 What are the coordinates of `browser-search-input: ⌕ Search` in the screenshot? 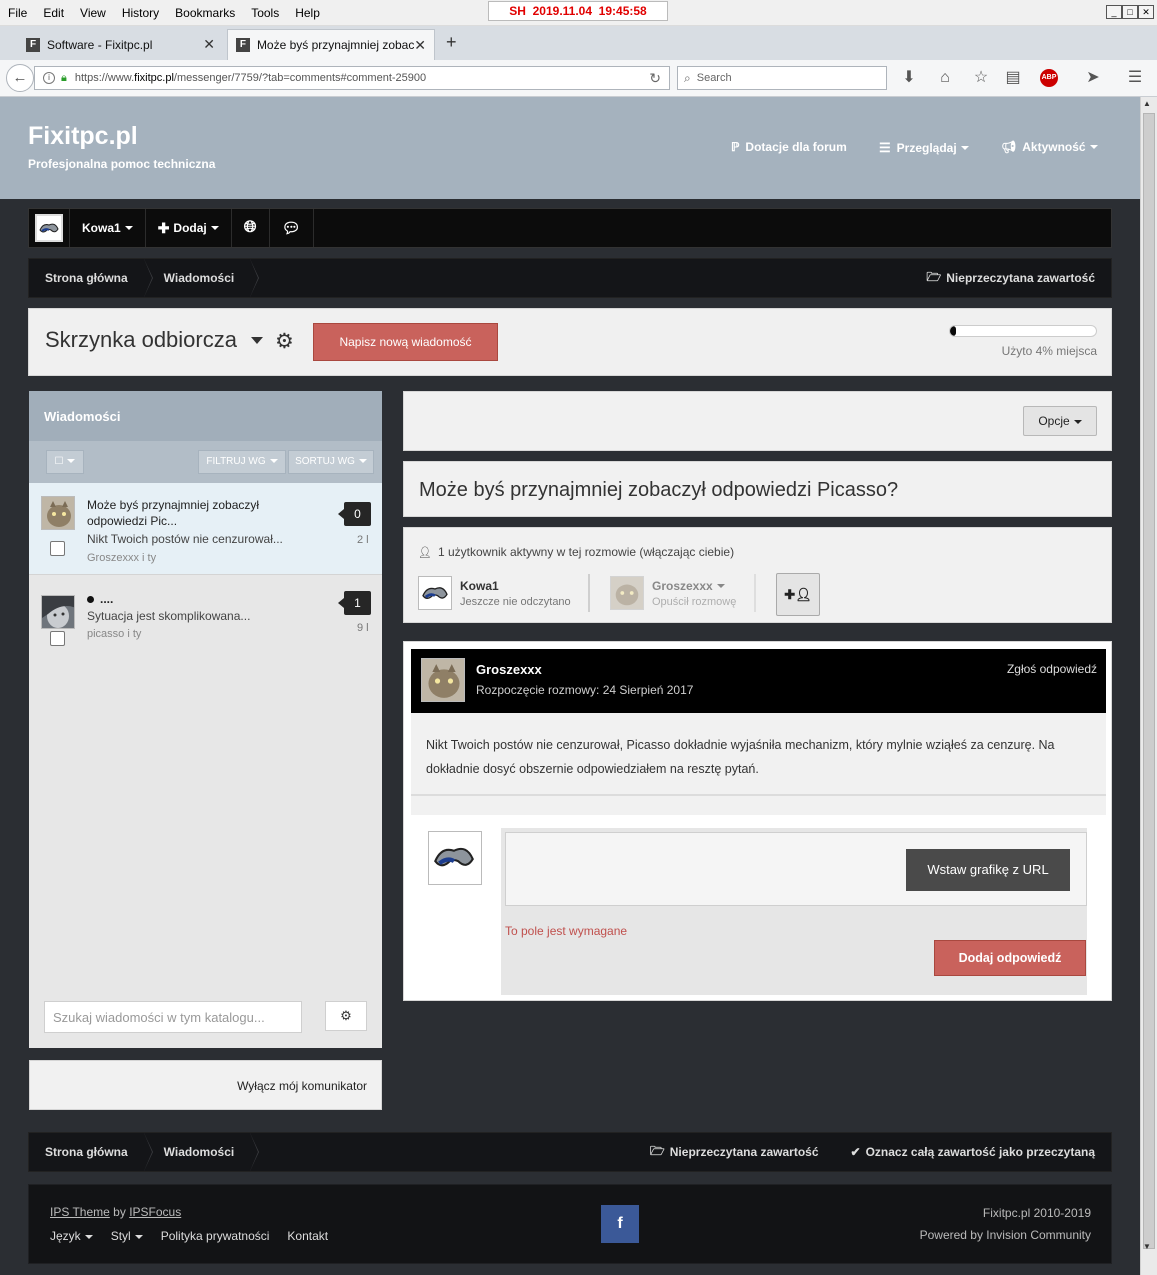 It's located at (782, 78).